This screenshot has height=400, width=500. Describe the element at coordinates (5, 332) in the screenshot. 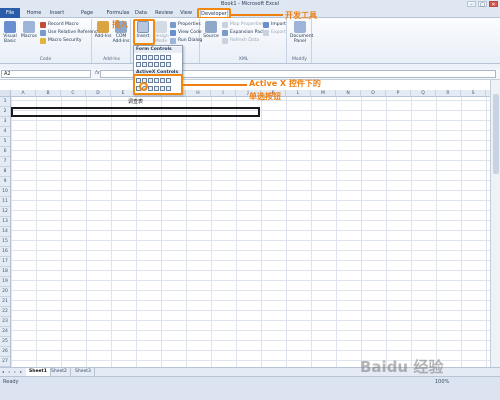

I see `row-header: 24` at that location.